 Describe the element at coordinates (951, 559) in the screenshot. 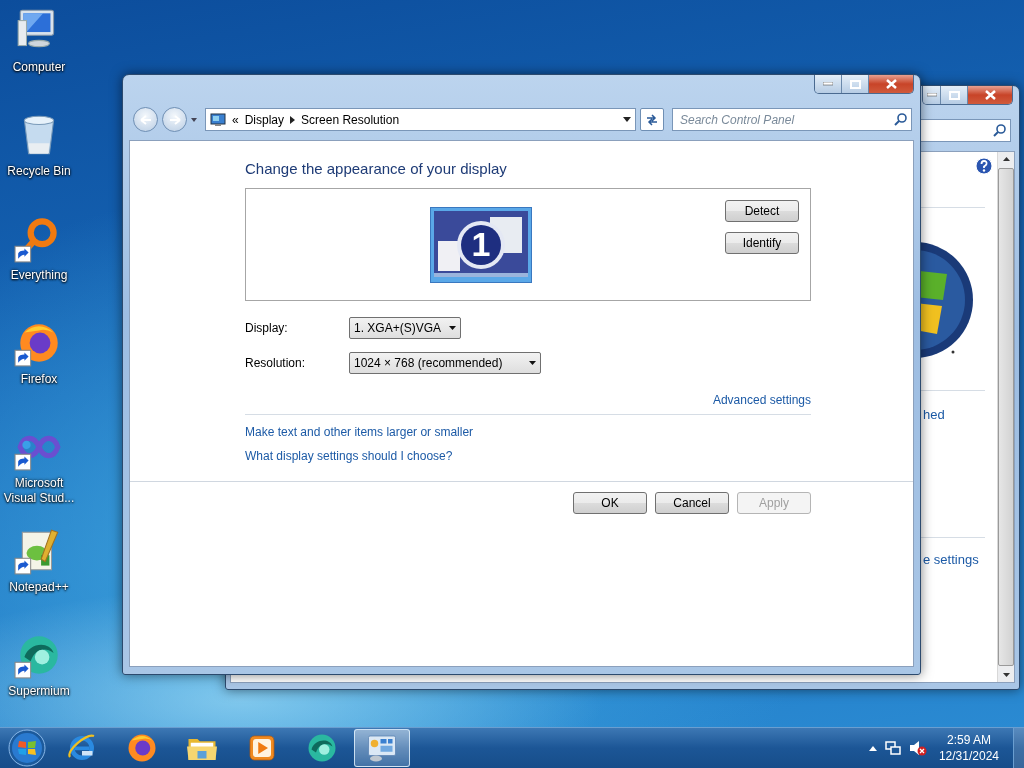

I see `link-text: e settings` at that location.